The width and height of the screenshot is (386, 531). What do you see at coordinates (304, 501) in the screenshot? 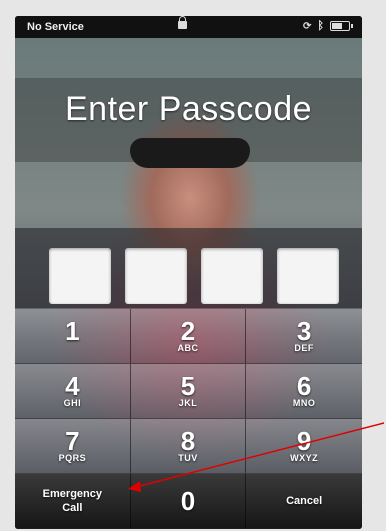
I see `cancel-button: Cancel` at bounding box center [304, 501].